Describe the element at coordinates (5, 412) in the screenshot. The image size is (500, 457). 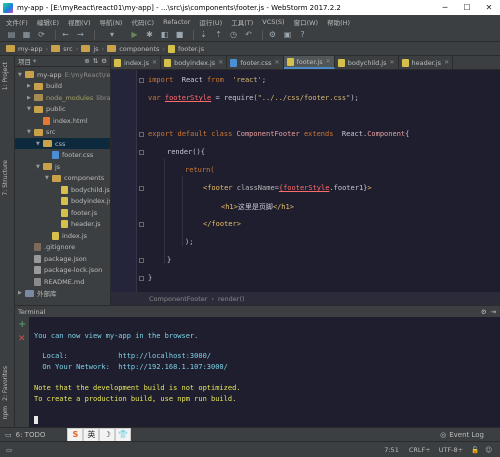
I see `npm-tool-tab: npm` at that location.